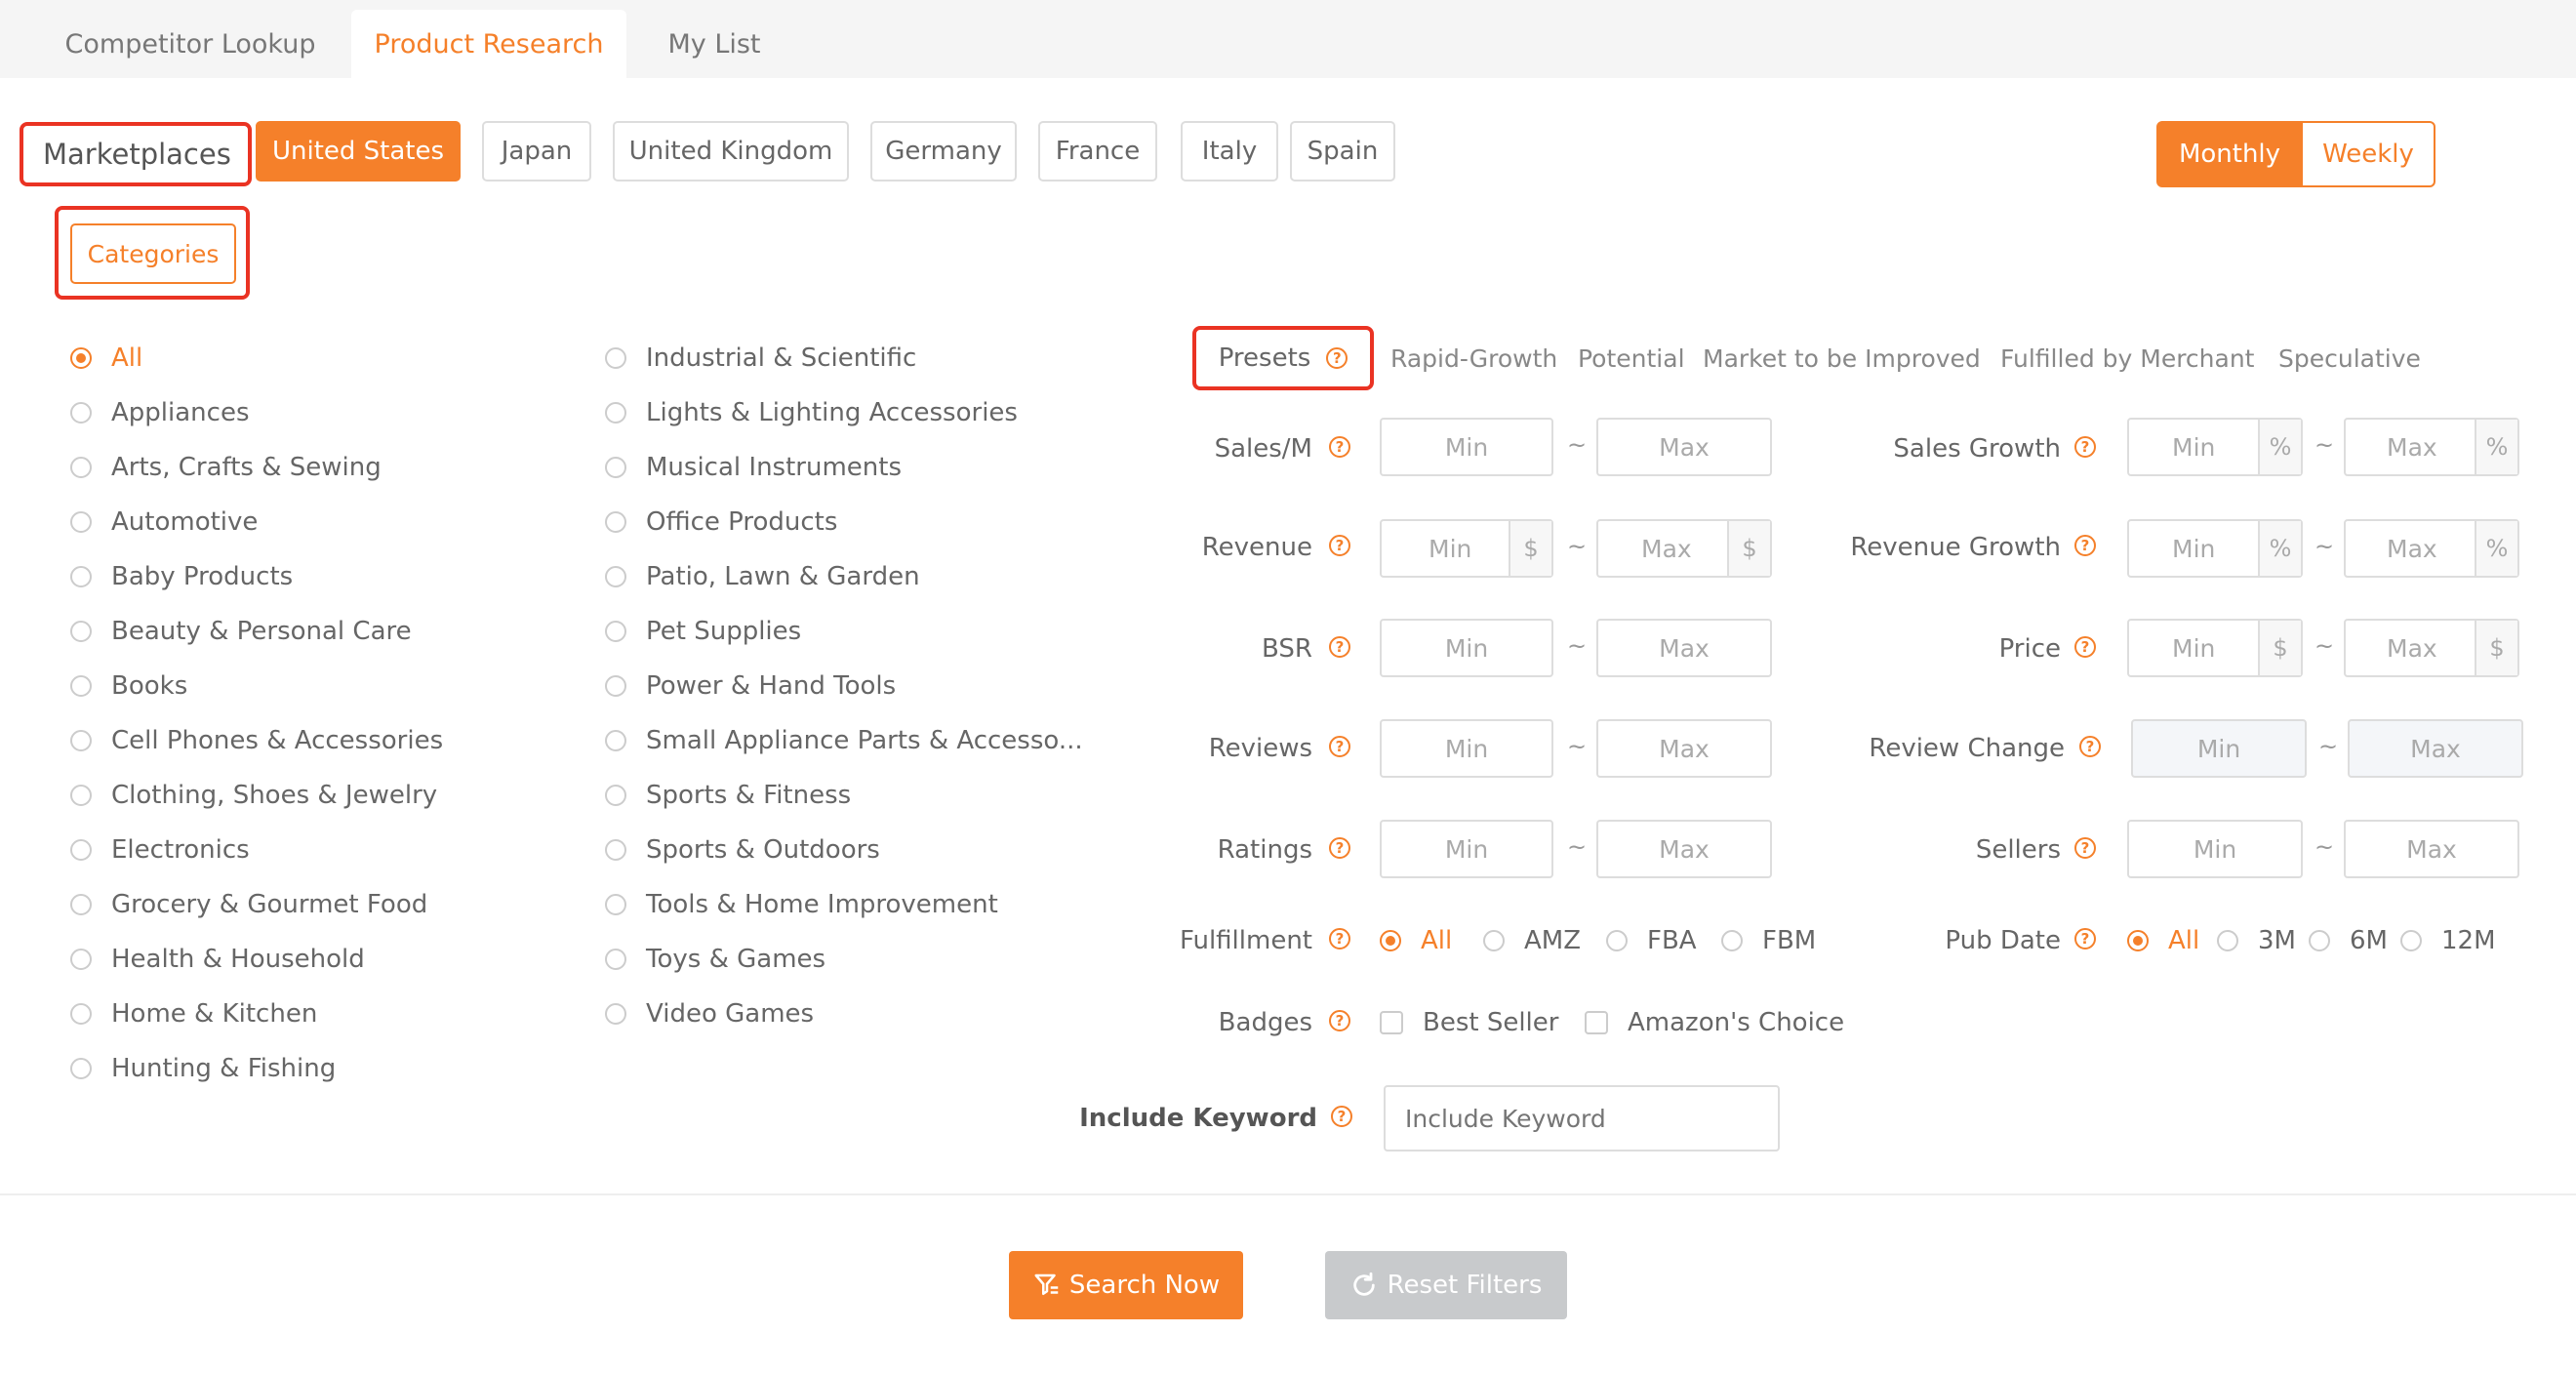 Image resolution: width=2576 pixels, height=1374 pixels. I want to click on category-item: Automotive, so click(164, 522).